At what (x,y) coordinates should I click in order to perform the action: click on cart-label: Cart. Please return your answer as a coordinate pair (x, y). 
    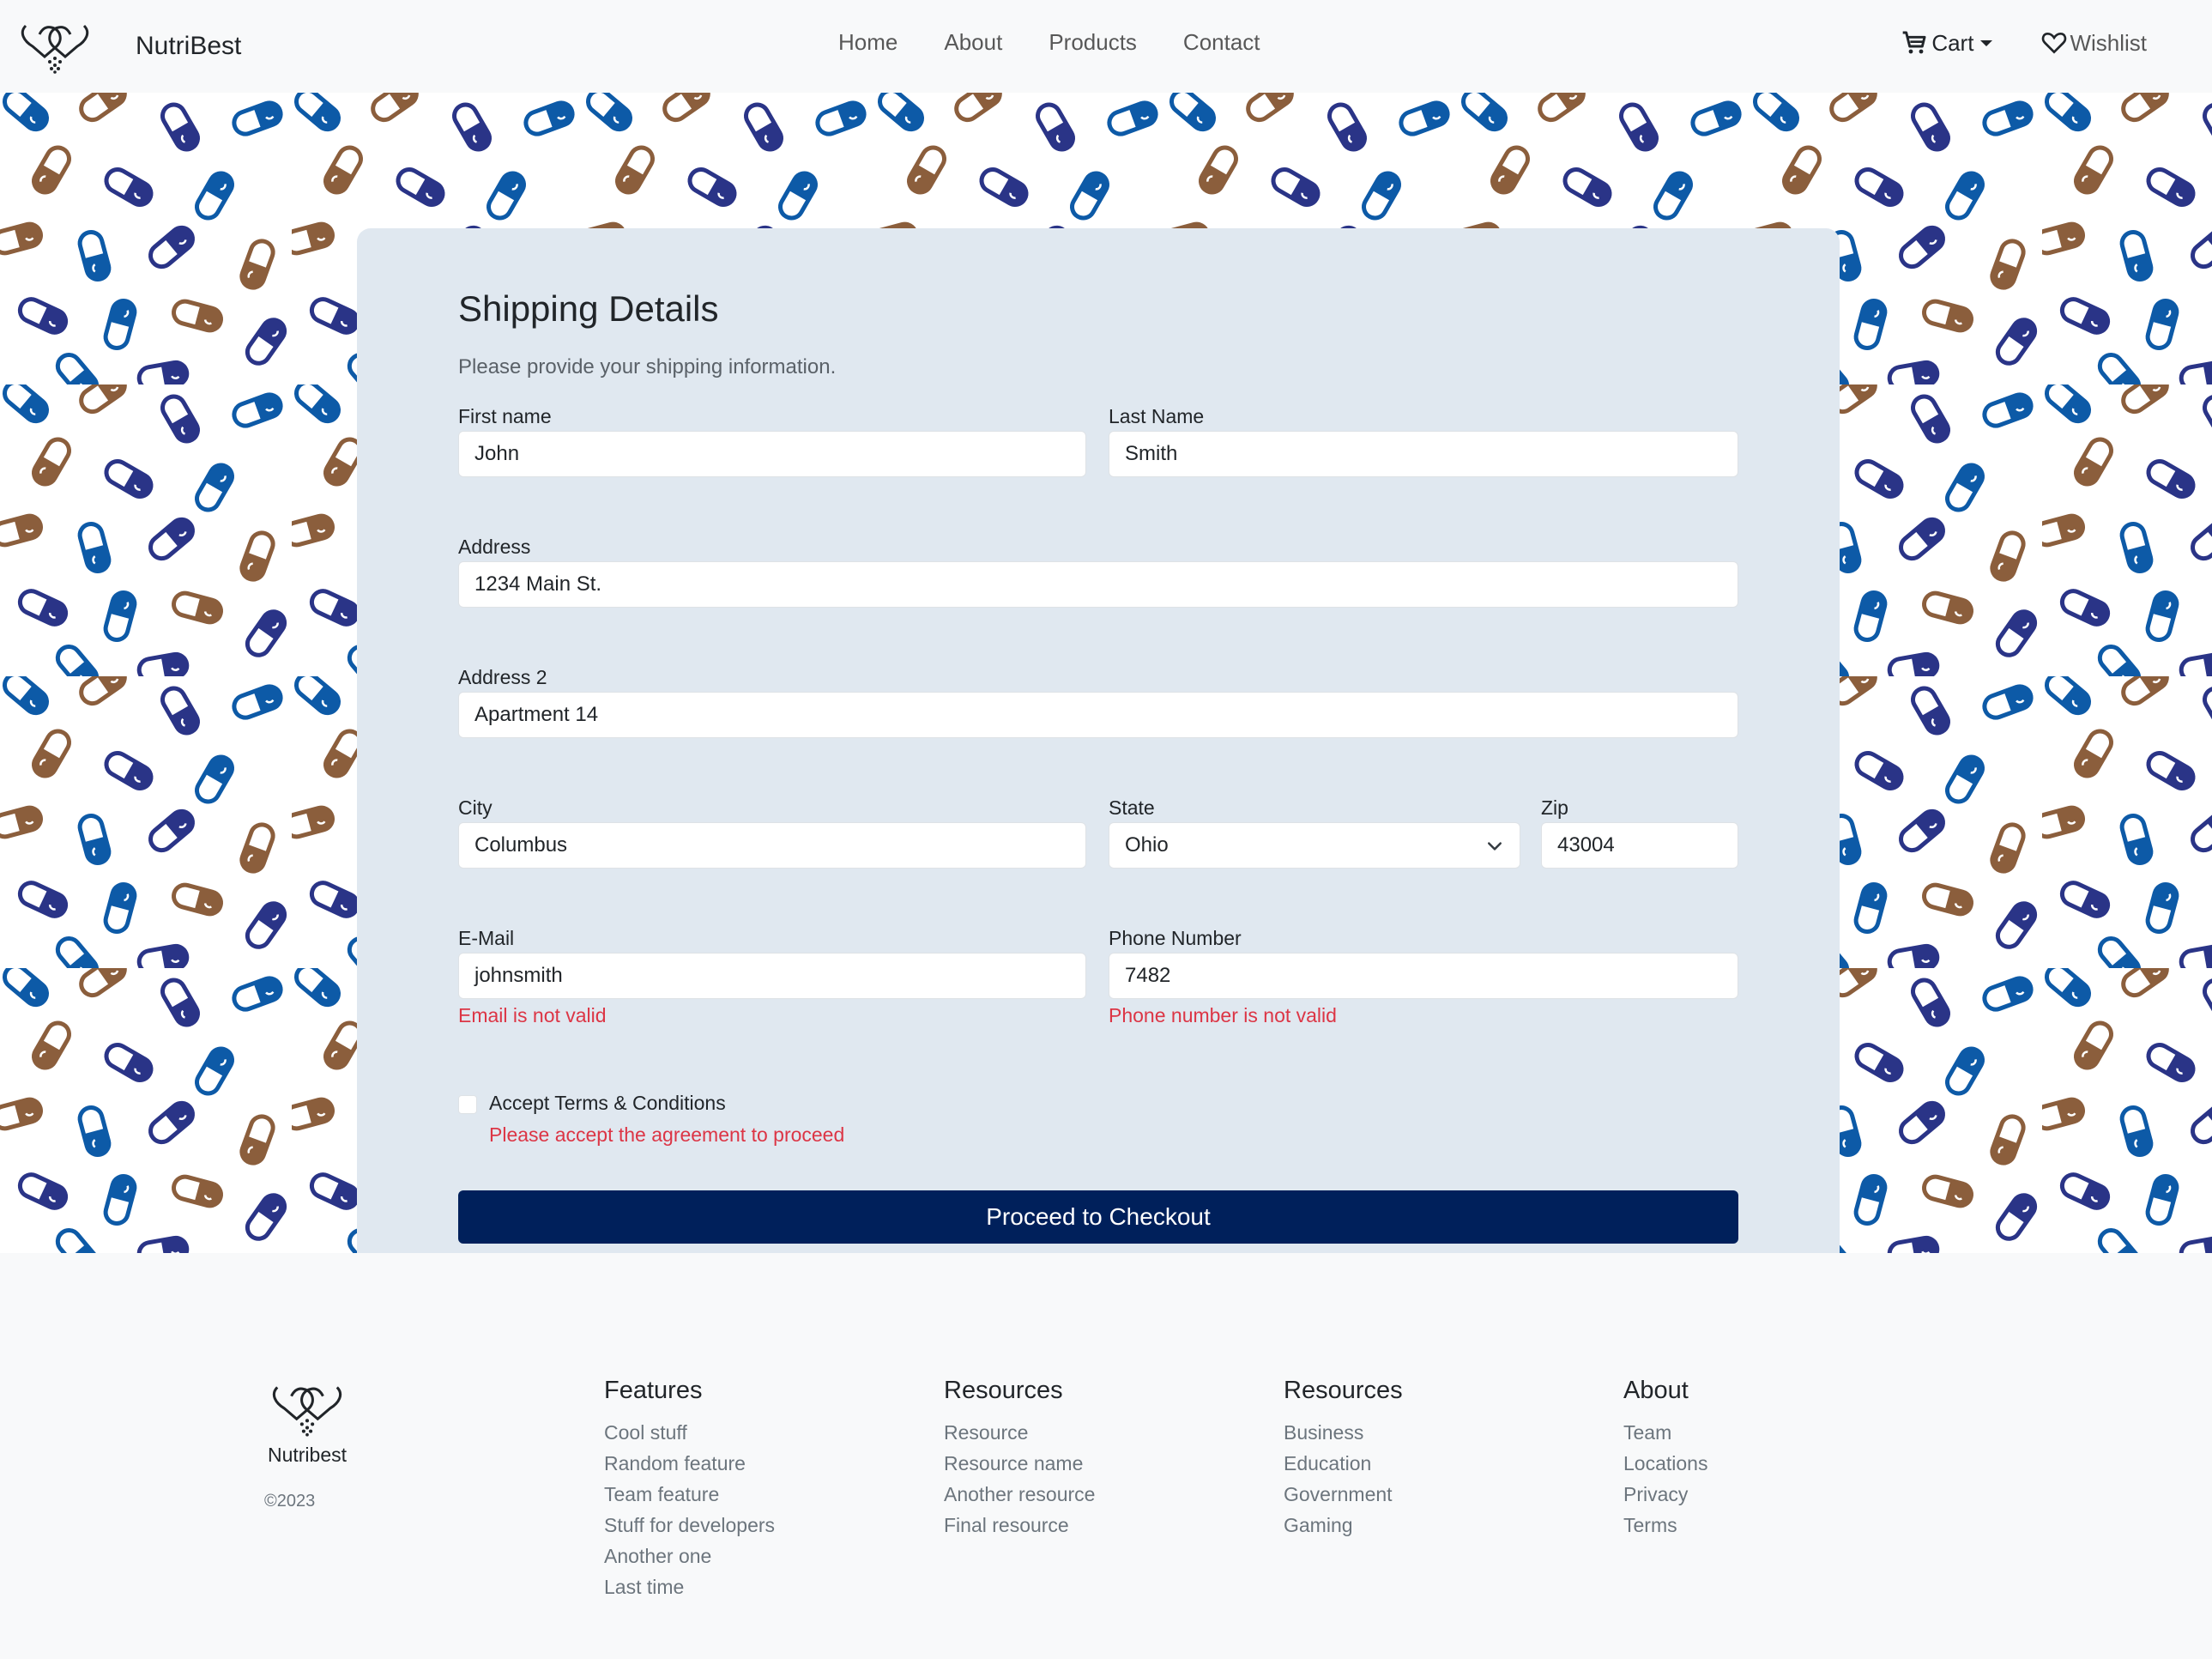
    Looking at the image, I should click on (1952, 42).